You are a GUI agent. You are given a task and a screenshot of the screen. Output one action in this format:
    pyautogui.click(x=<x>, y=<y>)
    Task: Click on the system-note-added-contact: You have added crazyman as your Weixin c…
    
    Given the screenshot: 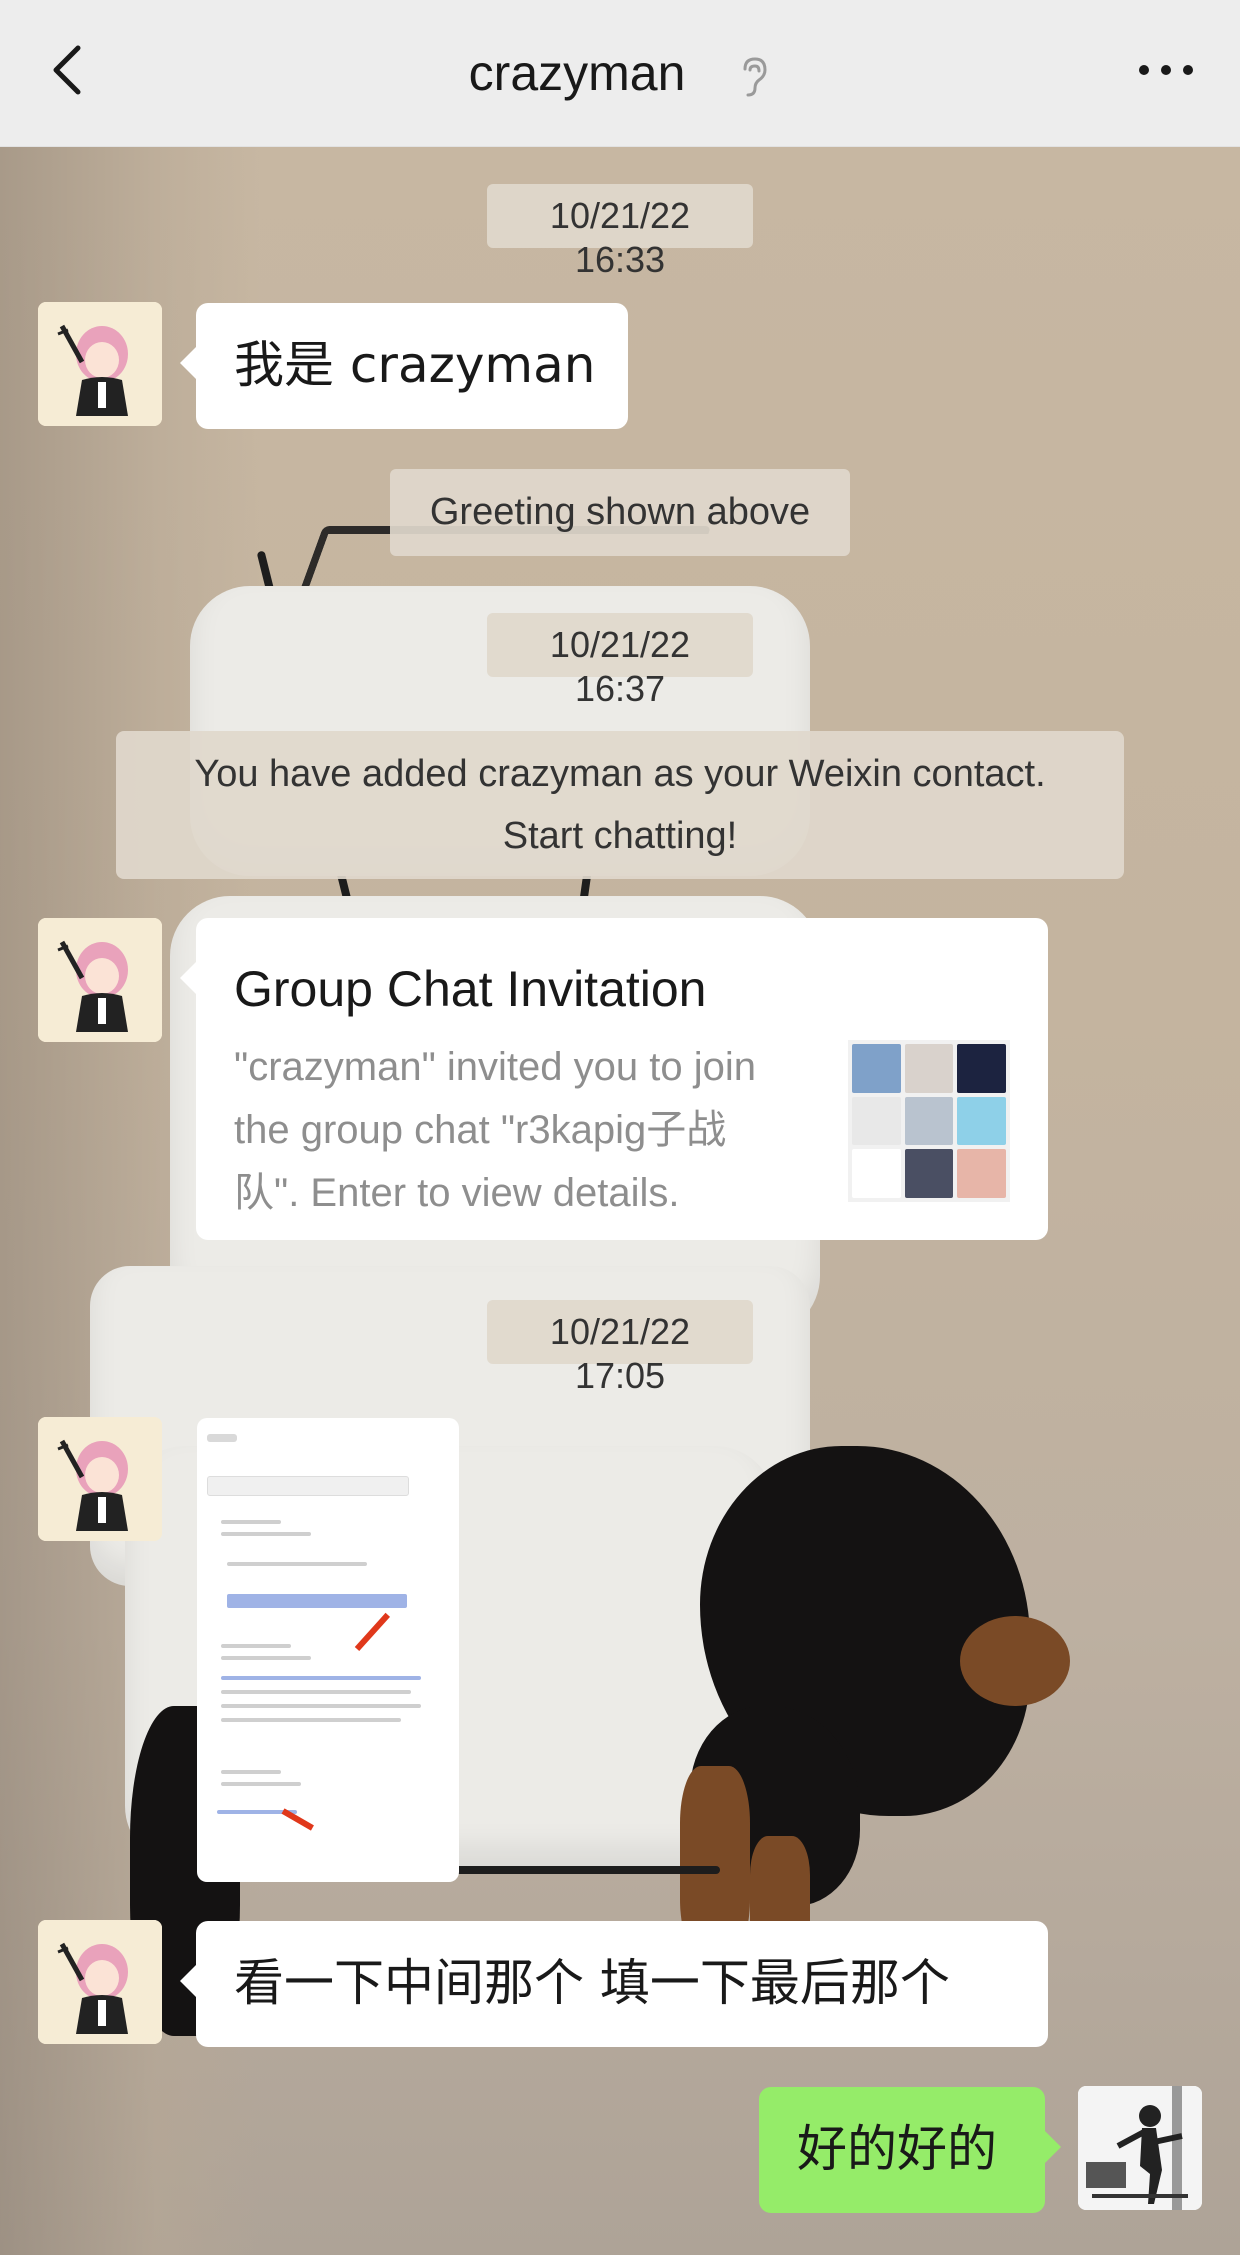 What is the action you would take?
    pyautogui.click(x=620, y=805)
    